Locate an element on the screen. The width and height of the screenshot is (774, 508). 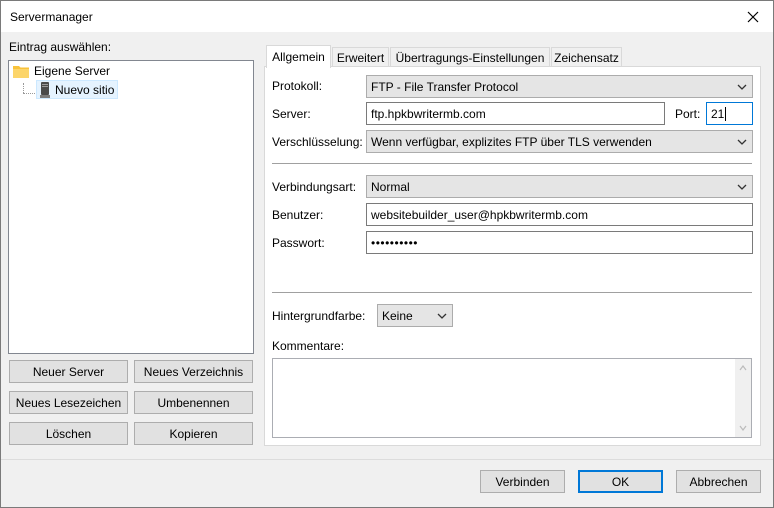
user-input: websitebuilder_user@hpkbwritermb.com is located at coordinates (559, 214).